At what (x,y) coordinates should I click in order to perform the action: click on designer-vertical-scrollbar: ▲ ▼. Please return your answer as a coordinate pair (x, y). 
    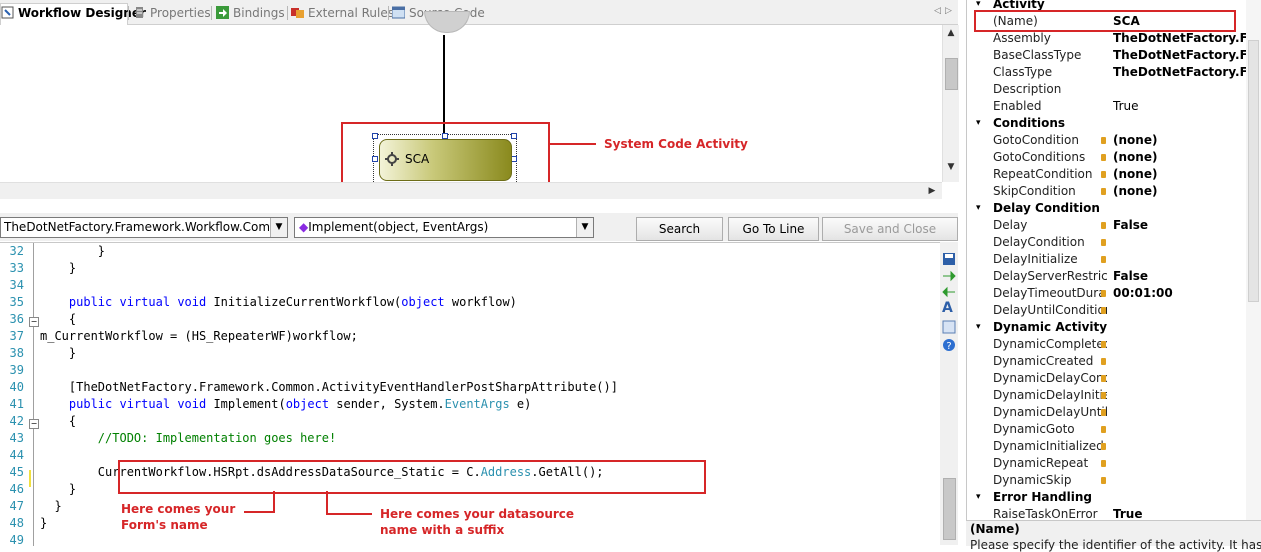
    Looking at the image, I should click on (950, 103).